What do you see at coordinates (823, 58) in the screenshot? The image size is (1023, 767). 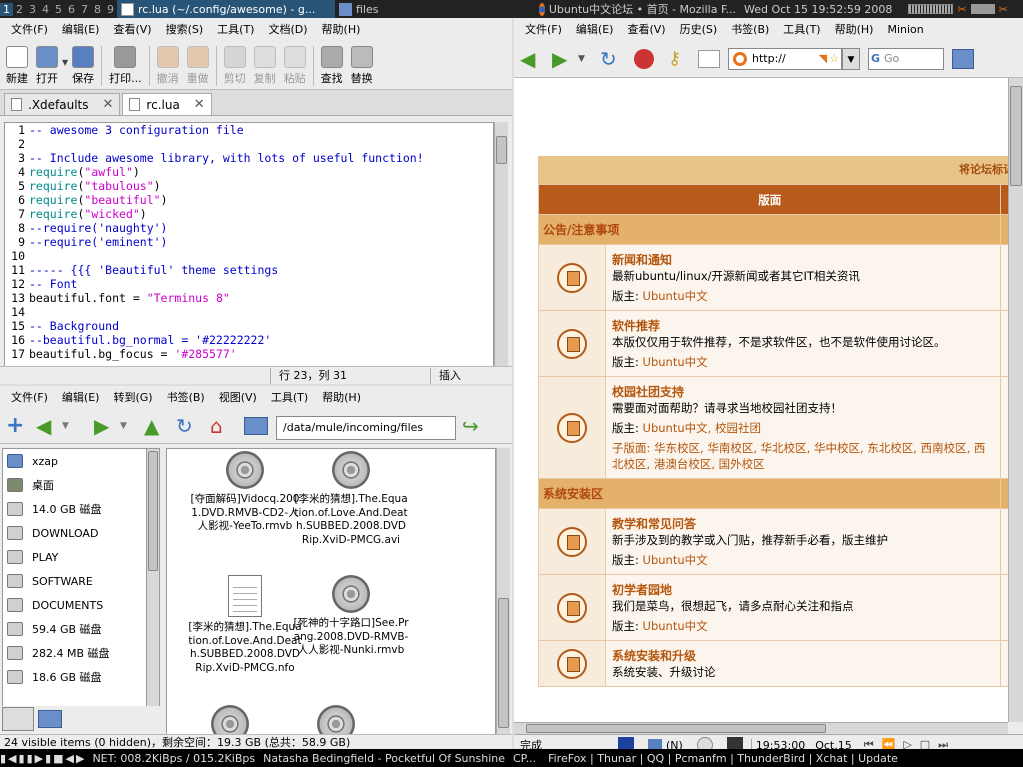 I see `rss-icon: ◥` at bounding box center [823, 58].